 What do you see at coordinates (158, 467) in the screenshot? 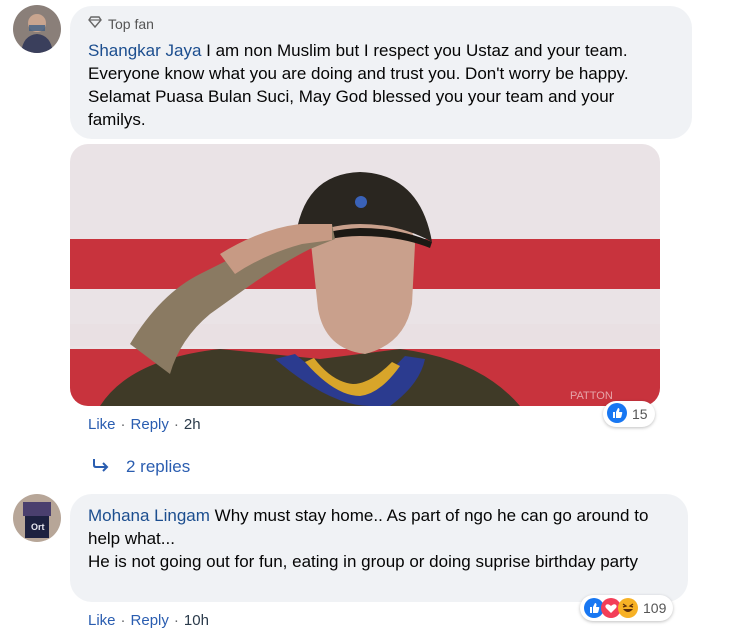
I see `replies-count-label: 2 replies` at bounding box center [158, 467].